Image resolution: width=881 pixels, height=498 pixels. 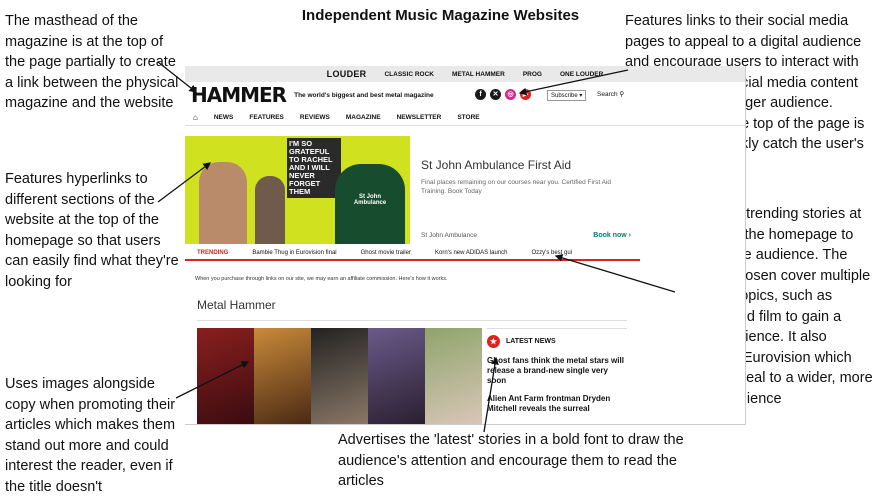 What do you see at coordinates (184, 182) in the screenshot?
I see `hyperlinks-arrow` at bounding box center [184, 182].